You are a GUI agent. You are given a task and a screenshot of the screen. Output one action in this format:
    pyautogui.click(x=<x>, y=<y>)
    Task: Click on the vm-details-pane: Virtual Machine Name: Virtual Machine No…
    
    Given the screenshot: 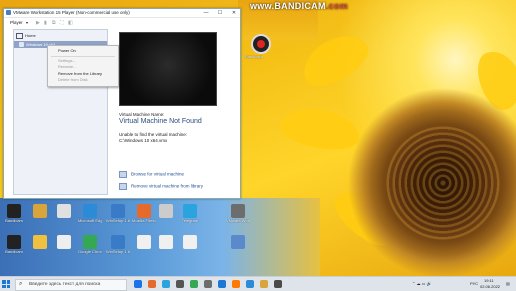 What is the action you would take?
    pyautogui.click(x=175, y=111)
    